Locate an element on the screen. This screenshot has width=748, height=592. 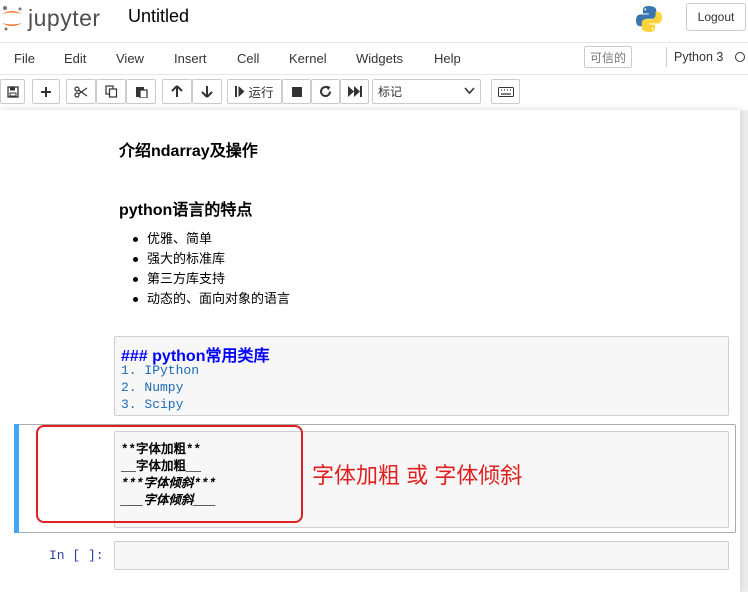
paste-icon is located at coordinates (141, 92).